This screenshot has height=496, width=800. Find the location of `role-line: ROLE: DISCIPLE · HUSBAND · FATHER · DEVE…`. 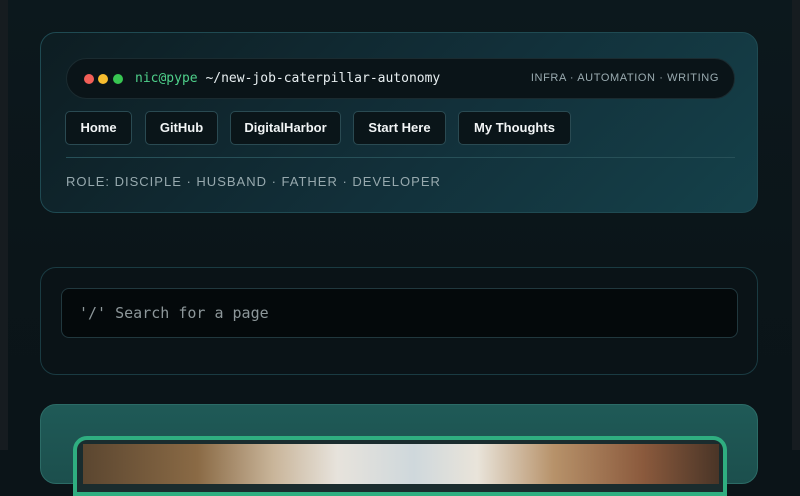

role-line: ROLE: DISCIPLE · HUSBAND · FATHER · DEVE… is located at coordinates (253, 181).